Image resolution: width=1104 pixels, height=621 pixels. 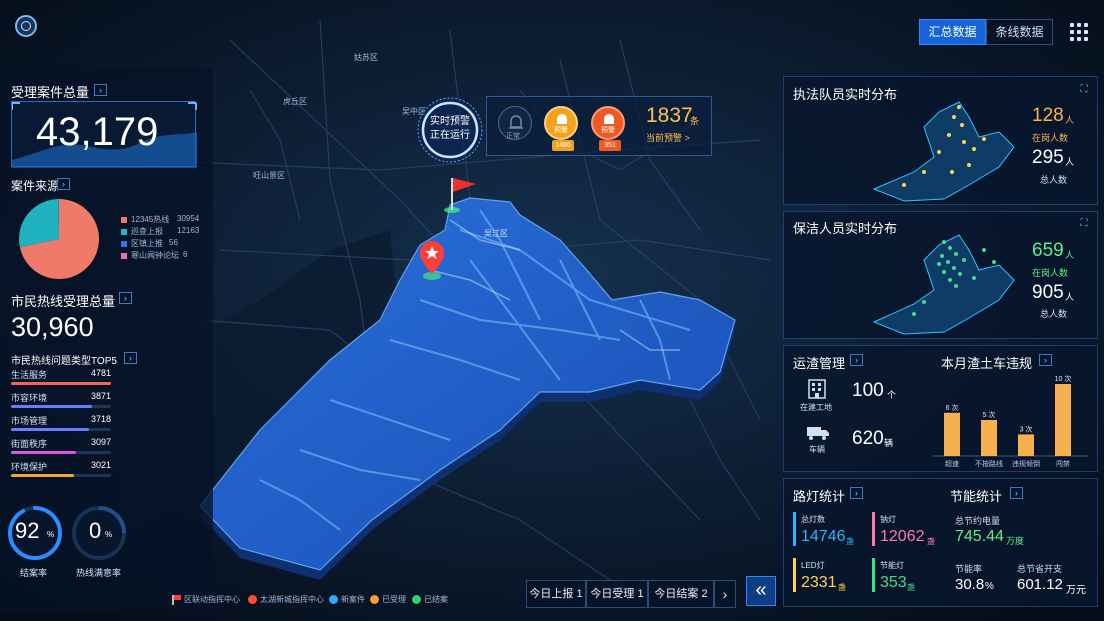 What do you see at coordinates (817, 449) in the screenshot?
I see `vehicles-label: 车辆` at bounding box center [817, 449].